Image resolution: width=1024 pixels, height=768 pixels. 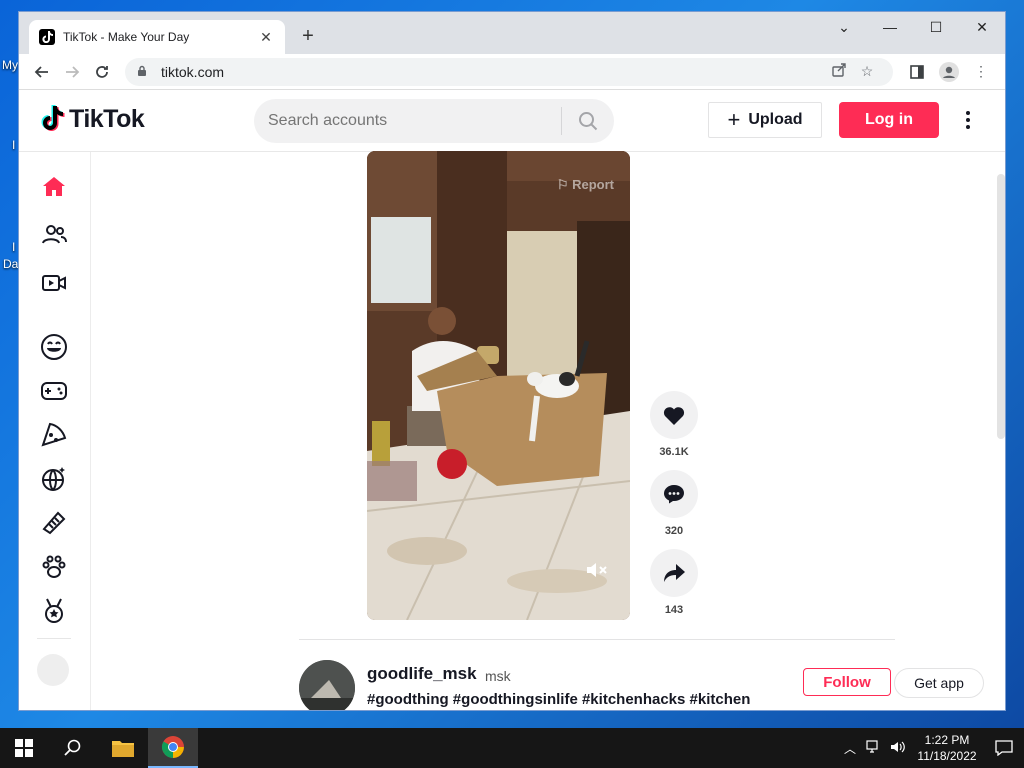 What do you see at coordinates (407, 121) in the screenshot?
I see `search-input` at bounding box center [407, 121].